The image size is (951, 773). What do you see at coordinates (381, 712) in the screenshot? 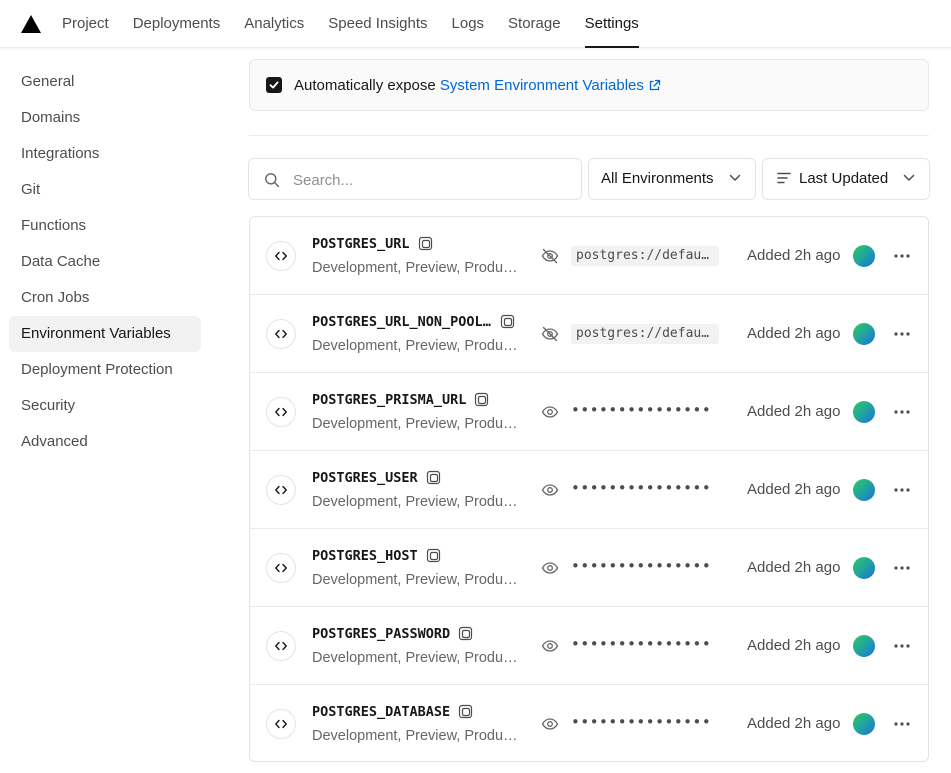
I see `variable-name: POSTGRES_DATABASE` at bounding box center [381, 712].